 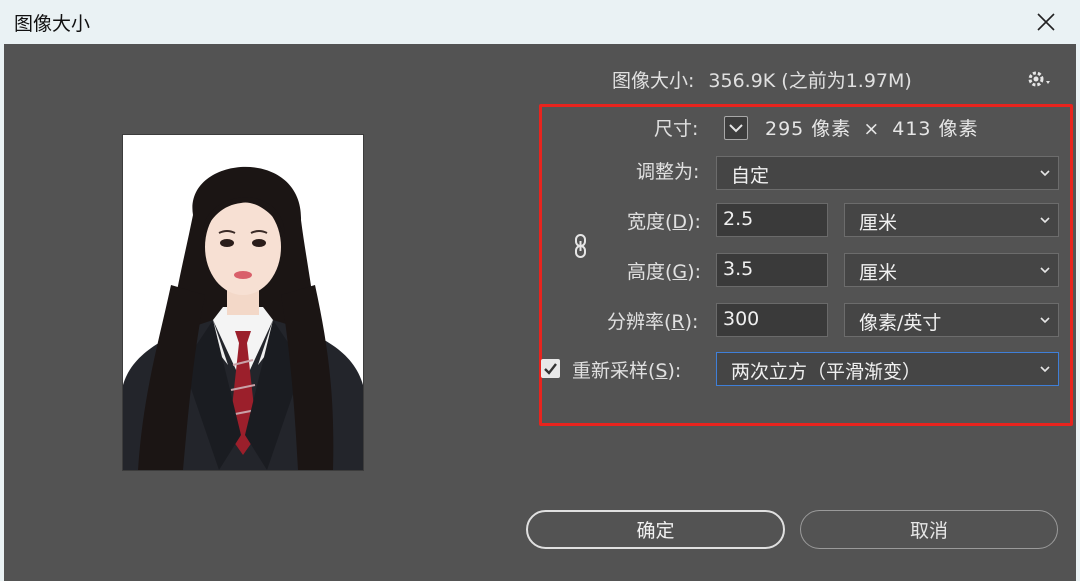 What do you see at coordinates (772, 220) in the screenshot?
I see `width-input: 2.5` at bounding box center [772, 220].